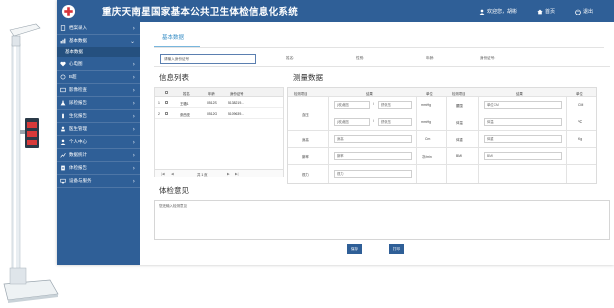 The width and height of the screenshot is (614, 308). I want to click on pulse-input: 脉率, so click(373, 156).